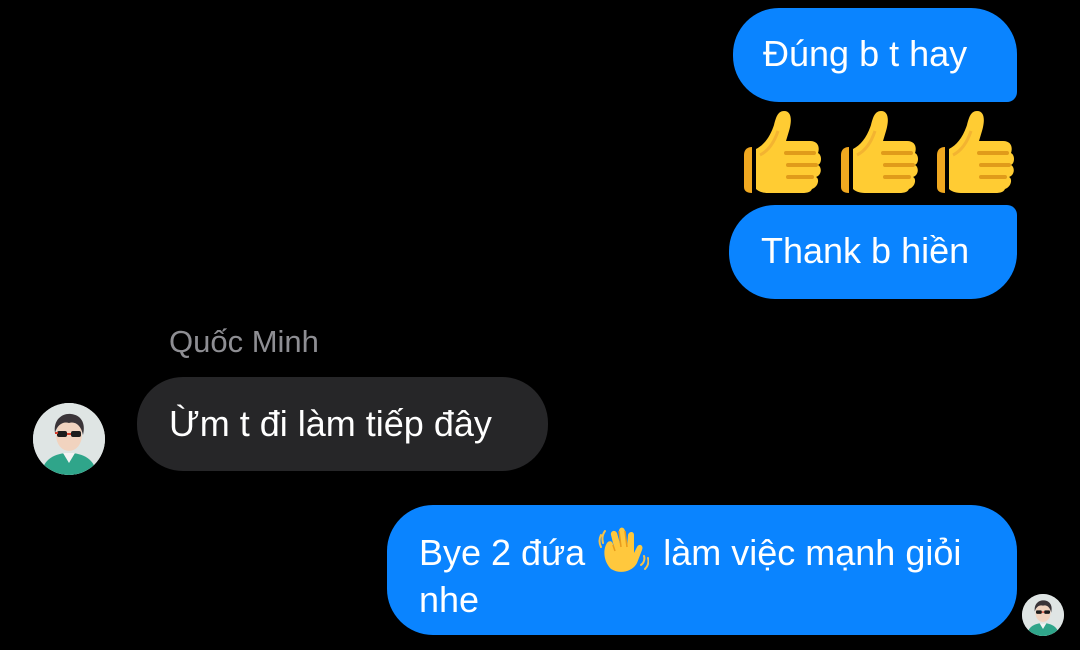  I want to click on emoji-message, so click(876, 153).